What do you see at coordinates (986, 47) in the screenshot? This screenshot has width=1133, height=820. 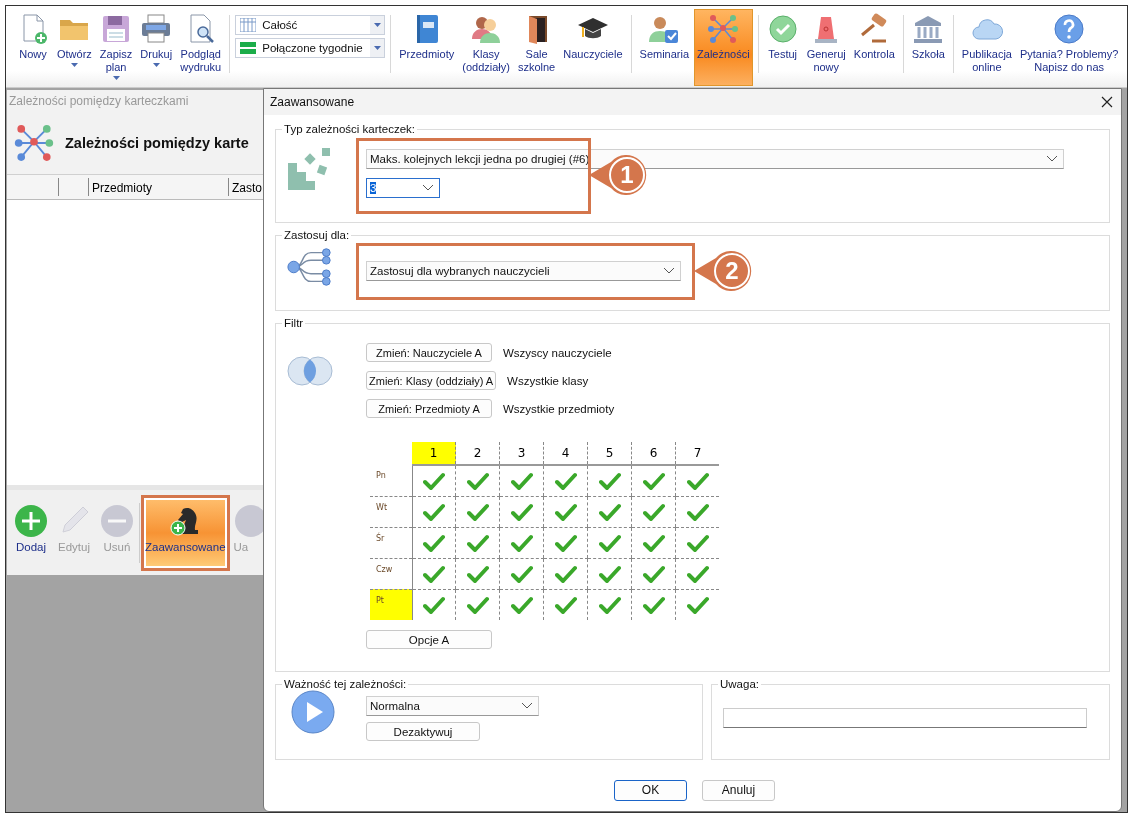 I see `ribbon-button: Publikacja online` at bounding box center [986, 47].